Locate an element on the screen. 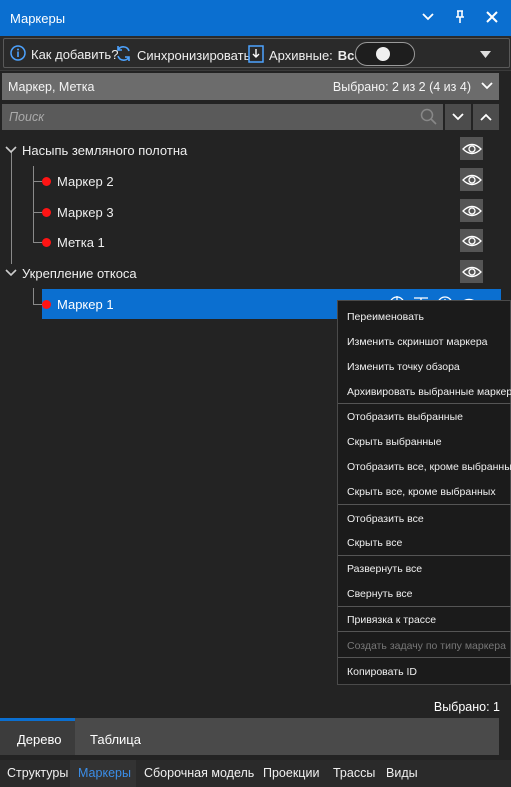  archived-filter: Архивные: Все is located at coordinates (305, 55).